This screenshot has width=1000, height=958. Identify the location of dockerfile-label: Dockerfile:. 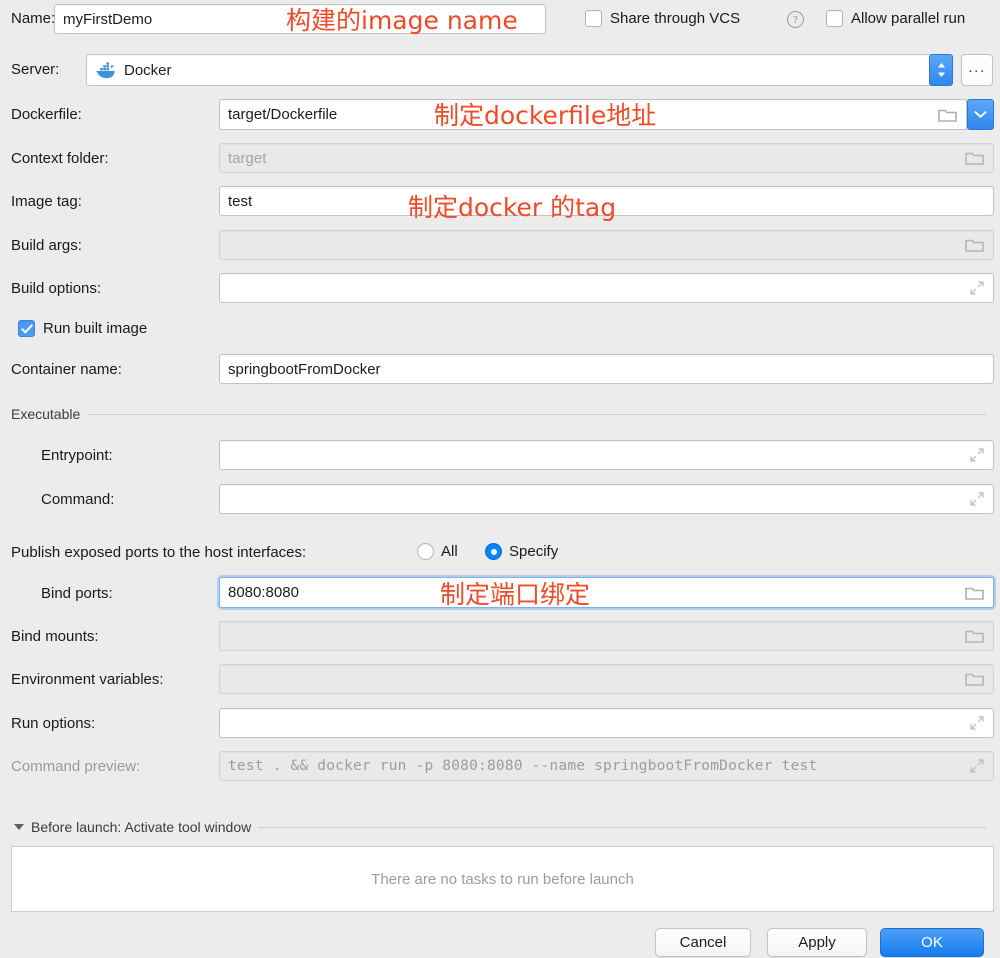
(46, 114).